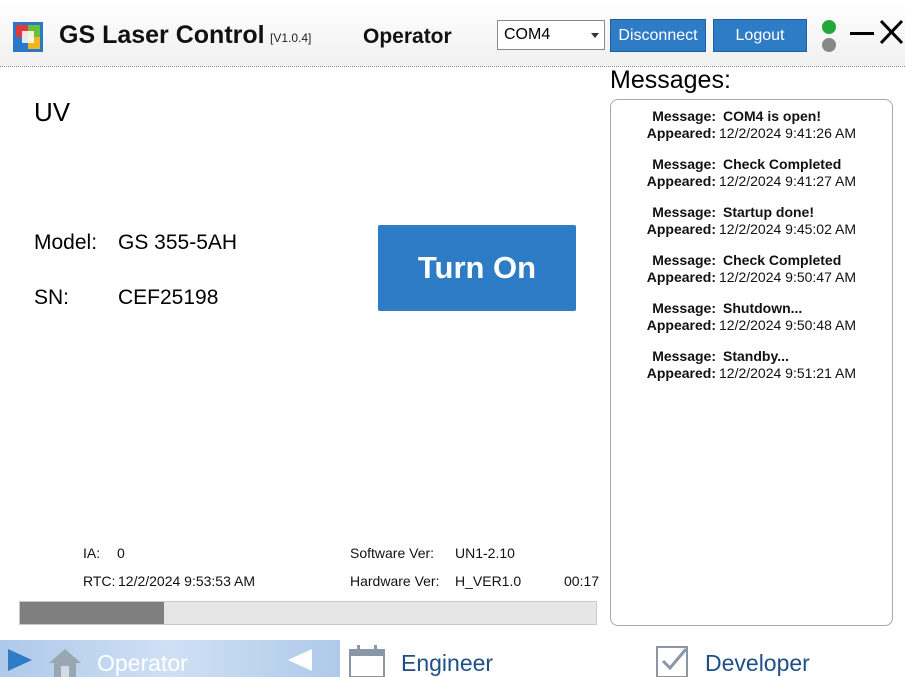 This screenshot has width=905, height=677. I want to click on chevron-down-icon, so click(595, 35).